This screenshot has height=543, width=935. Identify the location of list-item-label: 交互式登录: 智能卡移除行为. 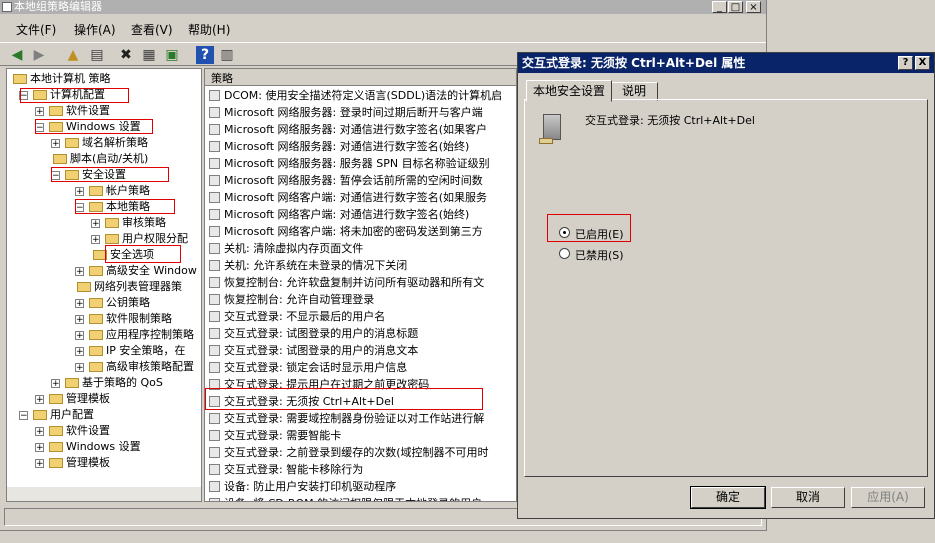
(294, 469).